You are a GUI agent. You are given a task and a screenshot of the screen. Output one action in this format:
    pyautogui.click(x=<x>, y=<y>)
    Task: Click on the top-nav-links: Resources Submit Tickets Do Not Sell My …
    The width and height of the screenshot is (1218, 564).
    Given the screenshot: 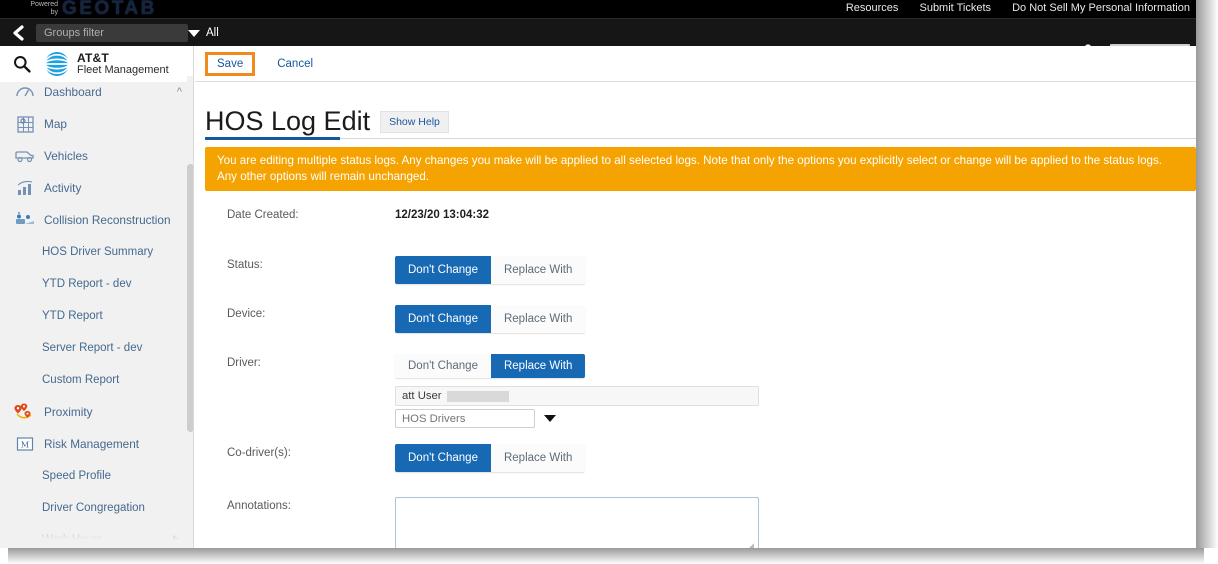 What is the action you would take?
    pyautogui.click(x=1009, y=8)
    